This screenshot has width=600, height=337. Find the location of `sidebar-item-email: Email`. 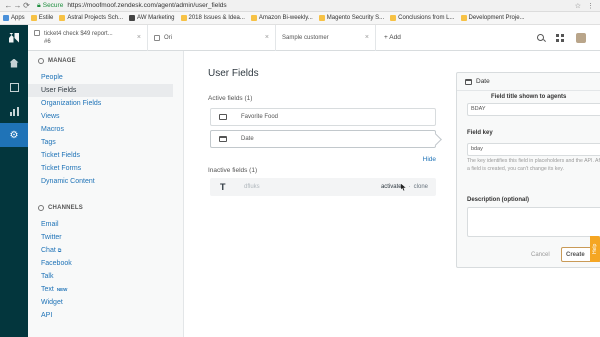

sidebar-item-email: Email is located at coordinates (105, 224).